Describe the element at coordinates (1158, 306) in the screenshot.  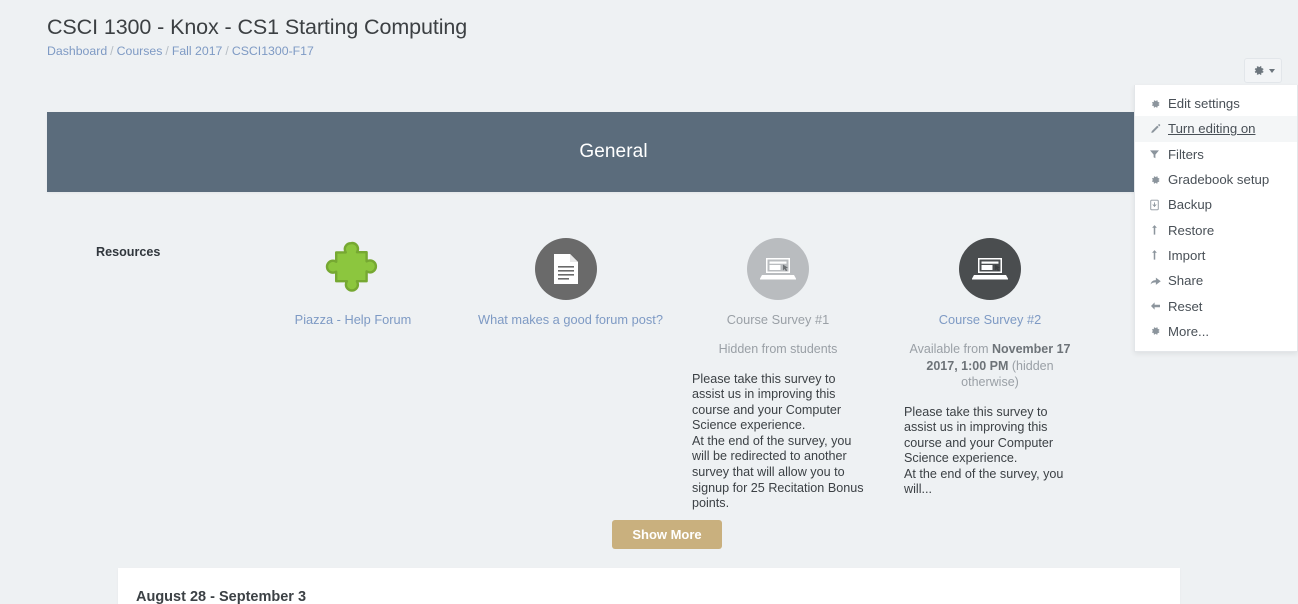
I see `back-arrow-icon` at that location.